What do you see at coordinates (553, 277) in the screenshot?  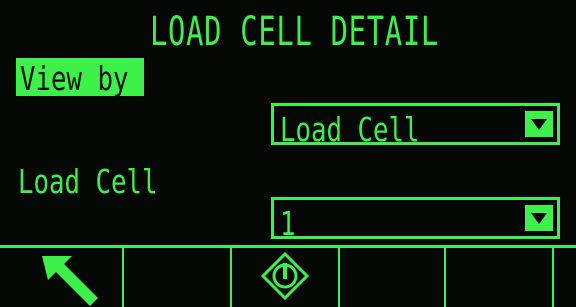 I see `softkey-divider` at bounding box center [553, 277].